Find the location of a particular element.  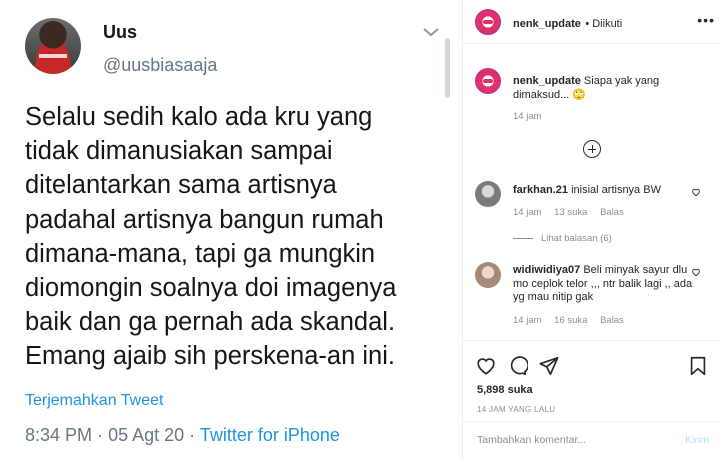

caption-time: 14 jam is located at coordinates (527, 116).